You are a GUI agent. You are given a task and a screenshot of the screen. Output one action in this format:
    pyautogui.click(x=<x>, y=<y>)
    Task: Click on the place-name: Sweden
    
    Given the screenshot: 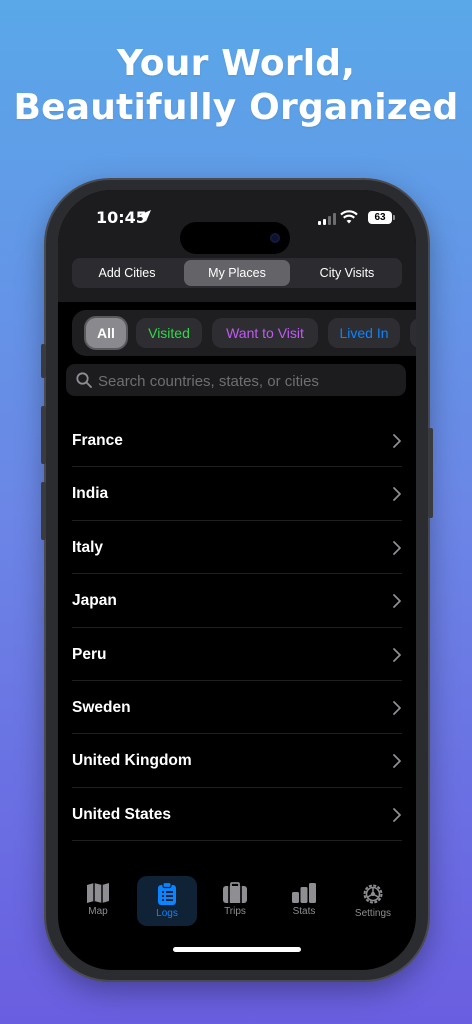 What is the action you would take?
    pyautogui.click(x=101, y=707)
    